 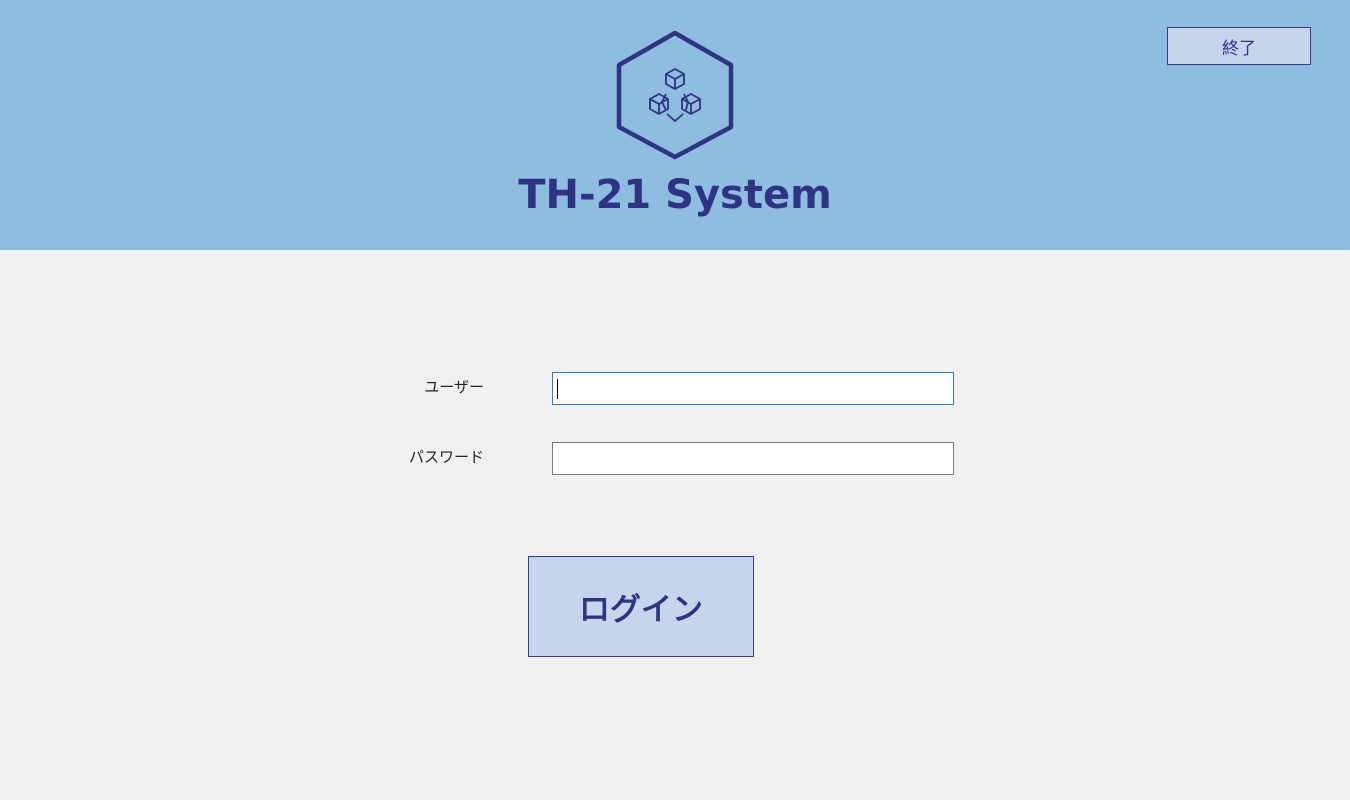 What do you see at coordinates (641, 606) in the screenshot?
I see `login-button: ログイン` at bounding box center [641, 606].